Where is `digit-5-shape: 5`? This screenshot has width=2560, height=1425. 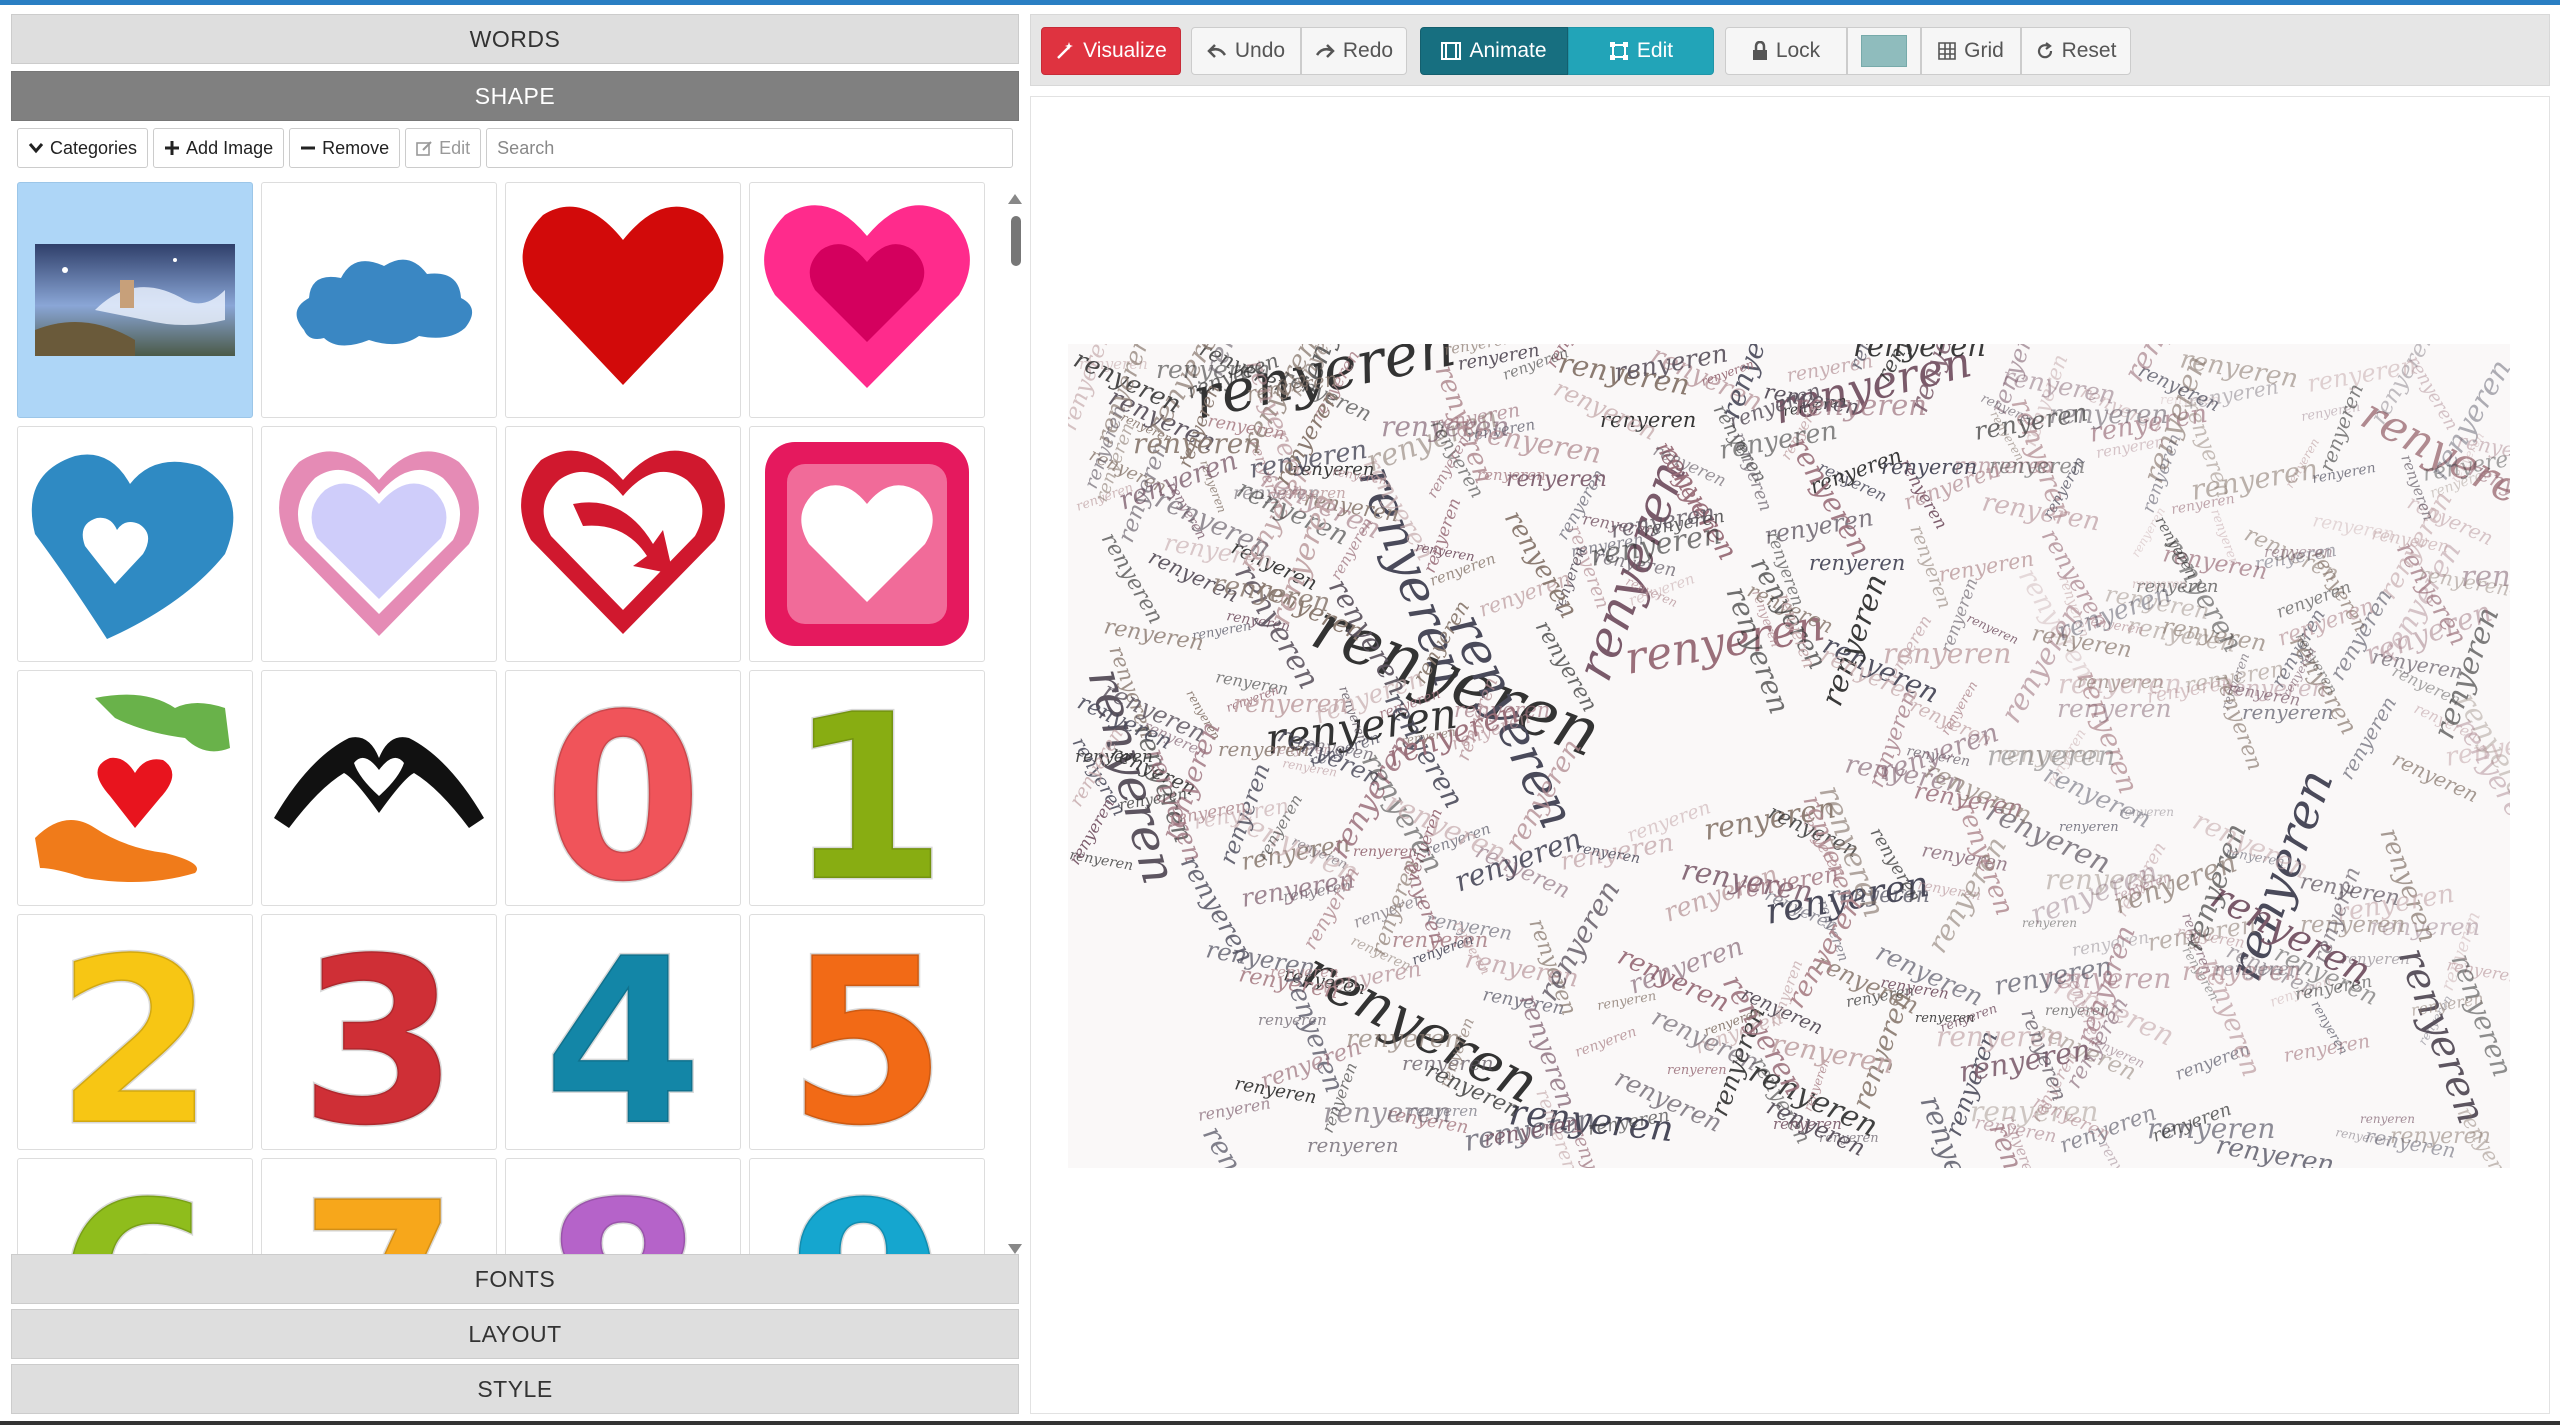 digit-5-shape: 5 is located at coordinates (867, 1032).